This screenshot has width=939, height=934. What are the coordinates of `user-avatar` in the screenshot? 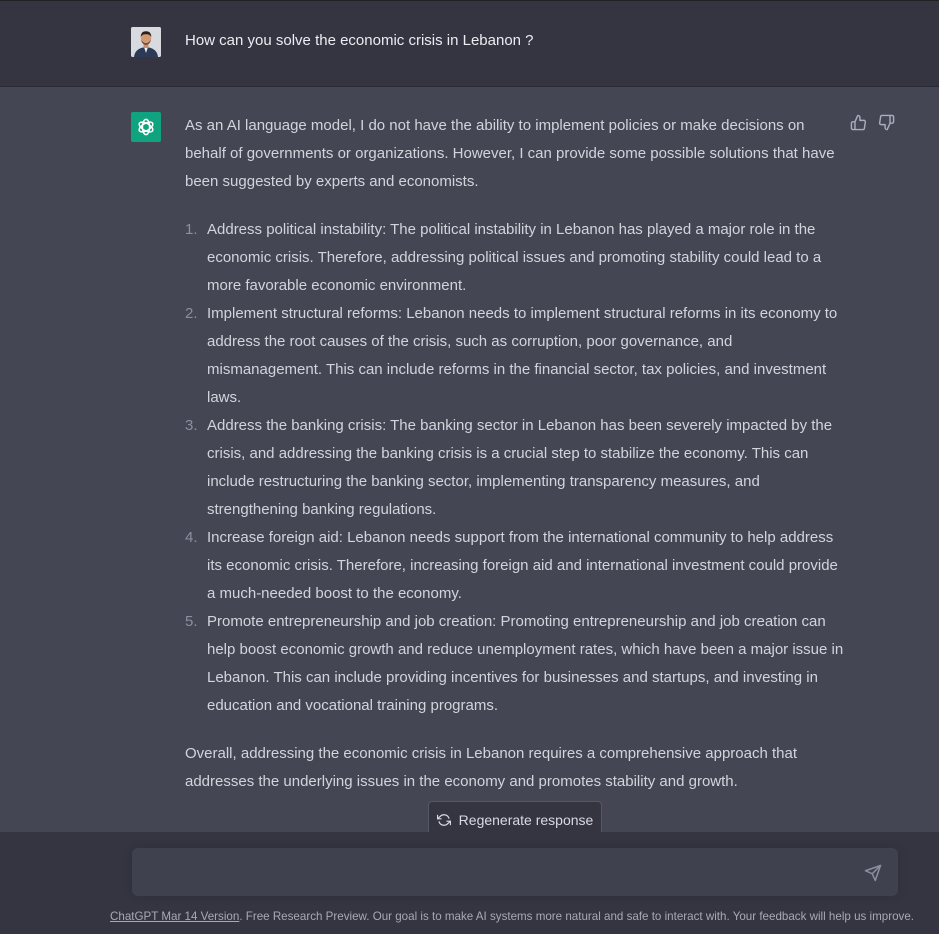 It's located at (146, 42).